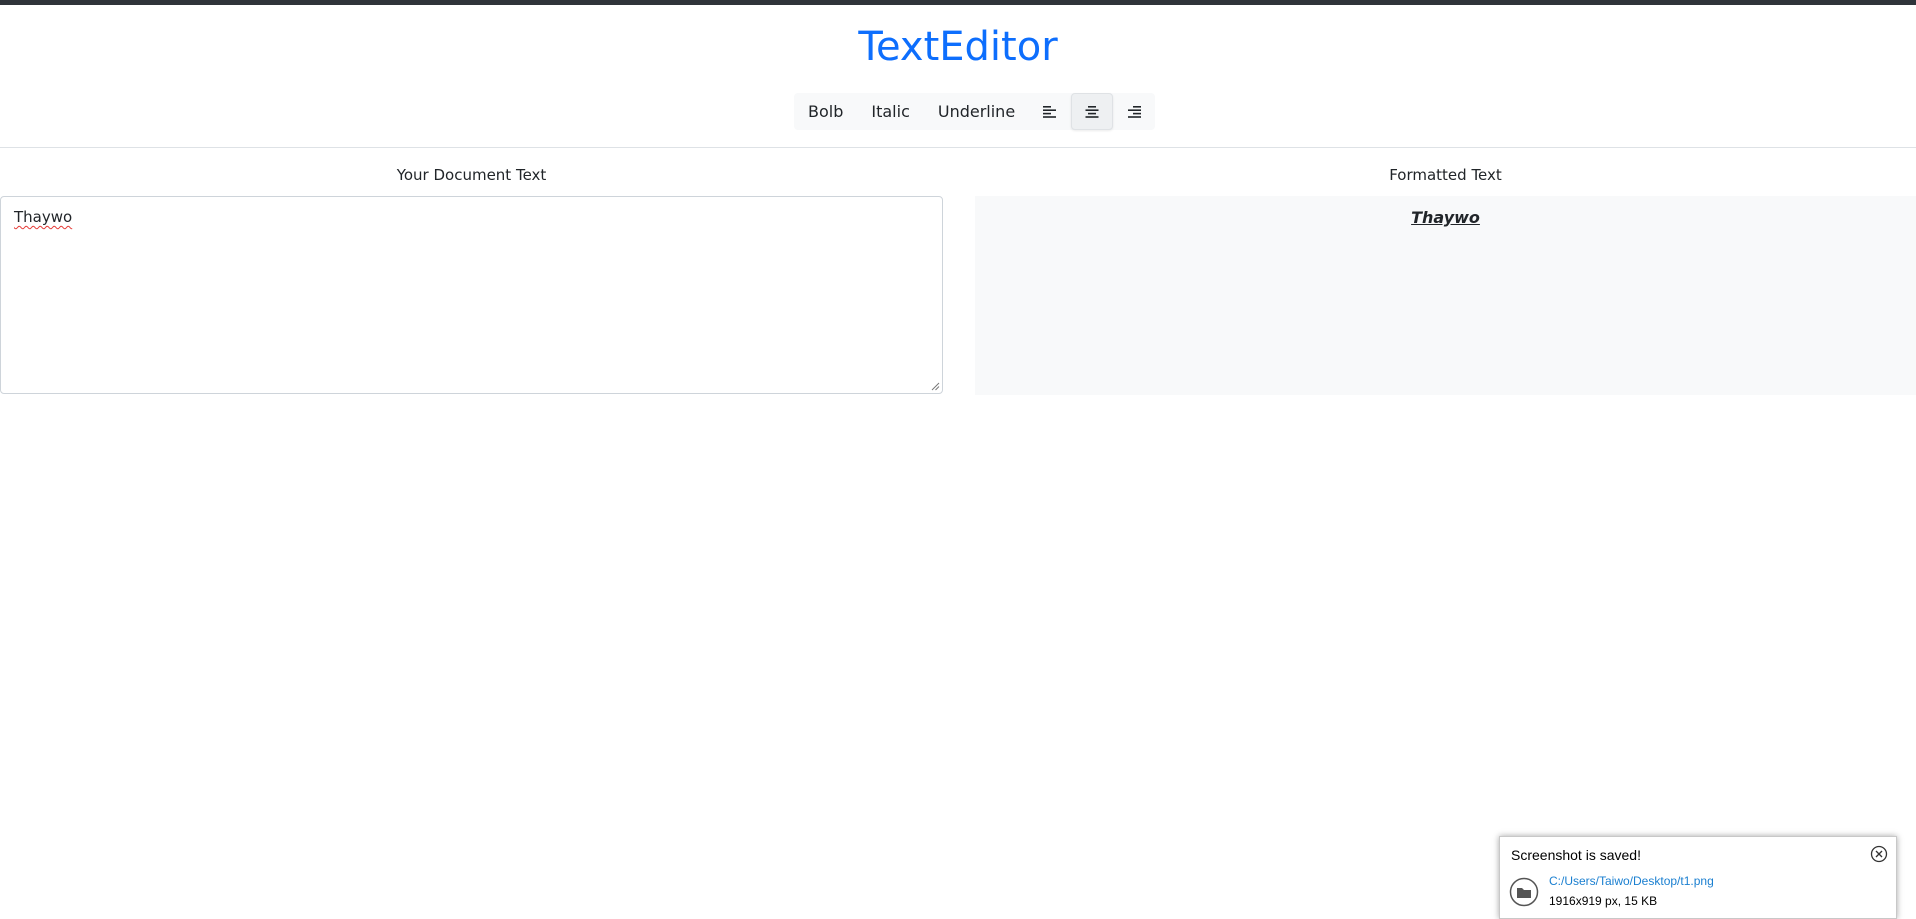  Describe the element at coordinates (1576, 855) in the screenshot. I see `toast-title: Screenshot is saved!` at that location.